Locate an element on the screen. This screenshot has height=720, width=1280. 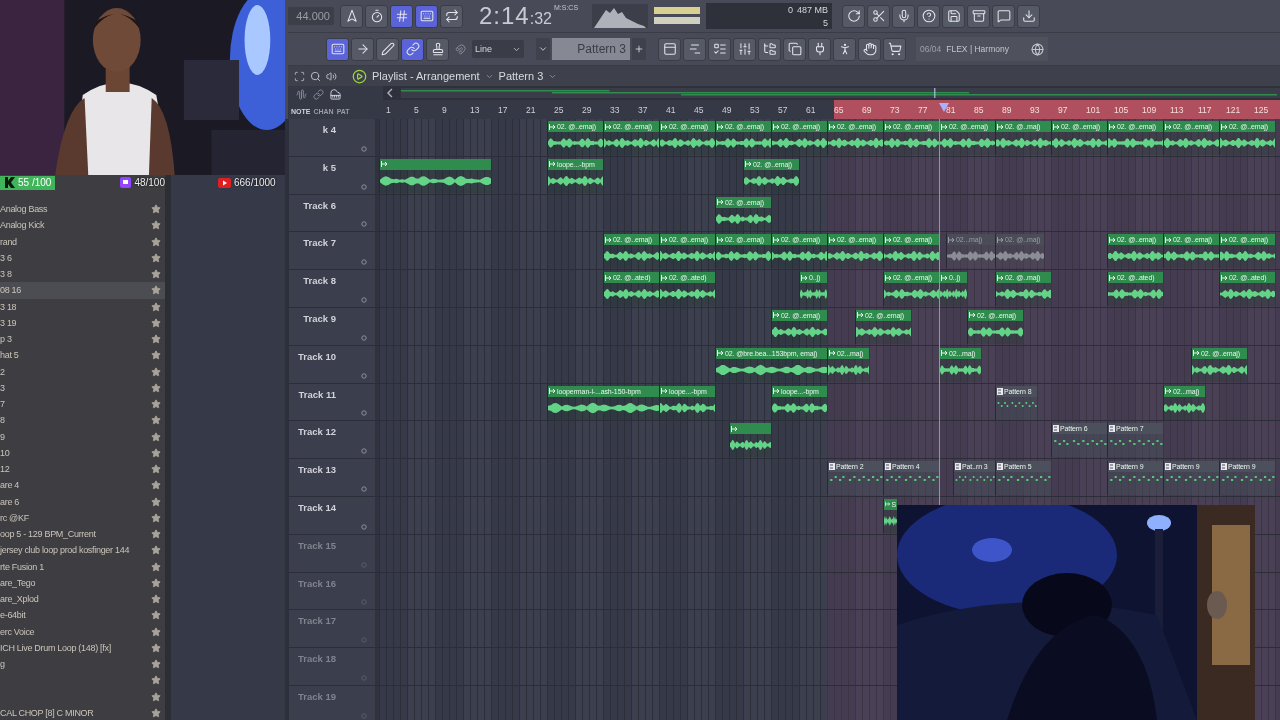
browser-item: g is located at coordinates (82, 664).